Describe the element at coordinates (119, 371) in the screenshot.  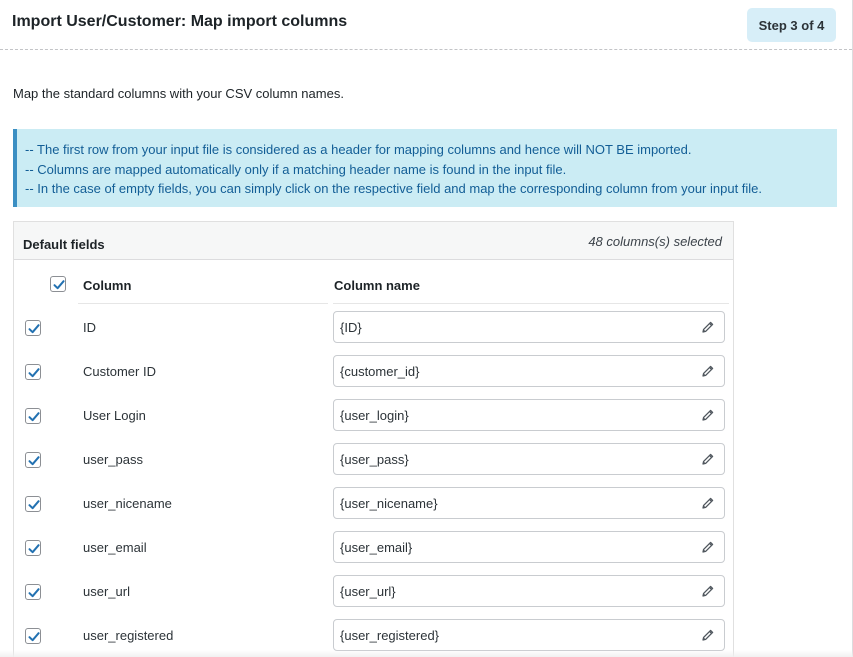
I see `column-label: Customer ID` at that location.